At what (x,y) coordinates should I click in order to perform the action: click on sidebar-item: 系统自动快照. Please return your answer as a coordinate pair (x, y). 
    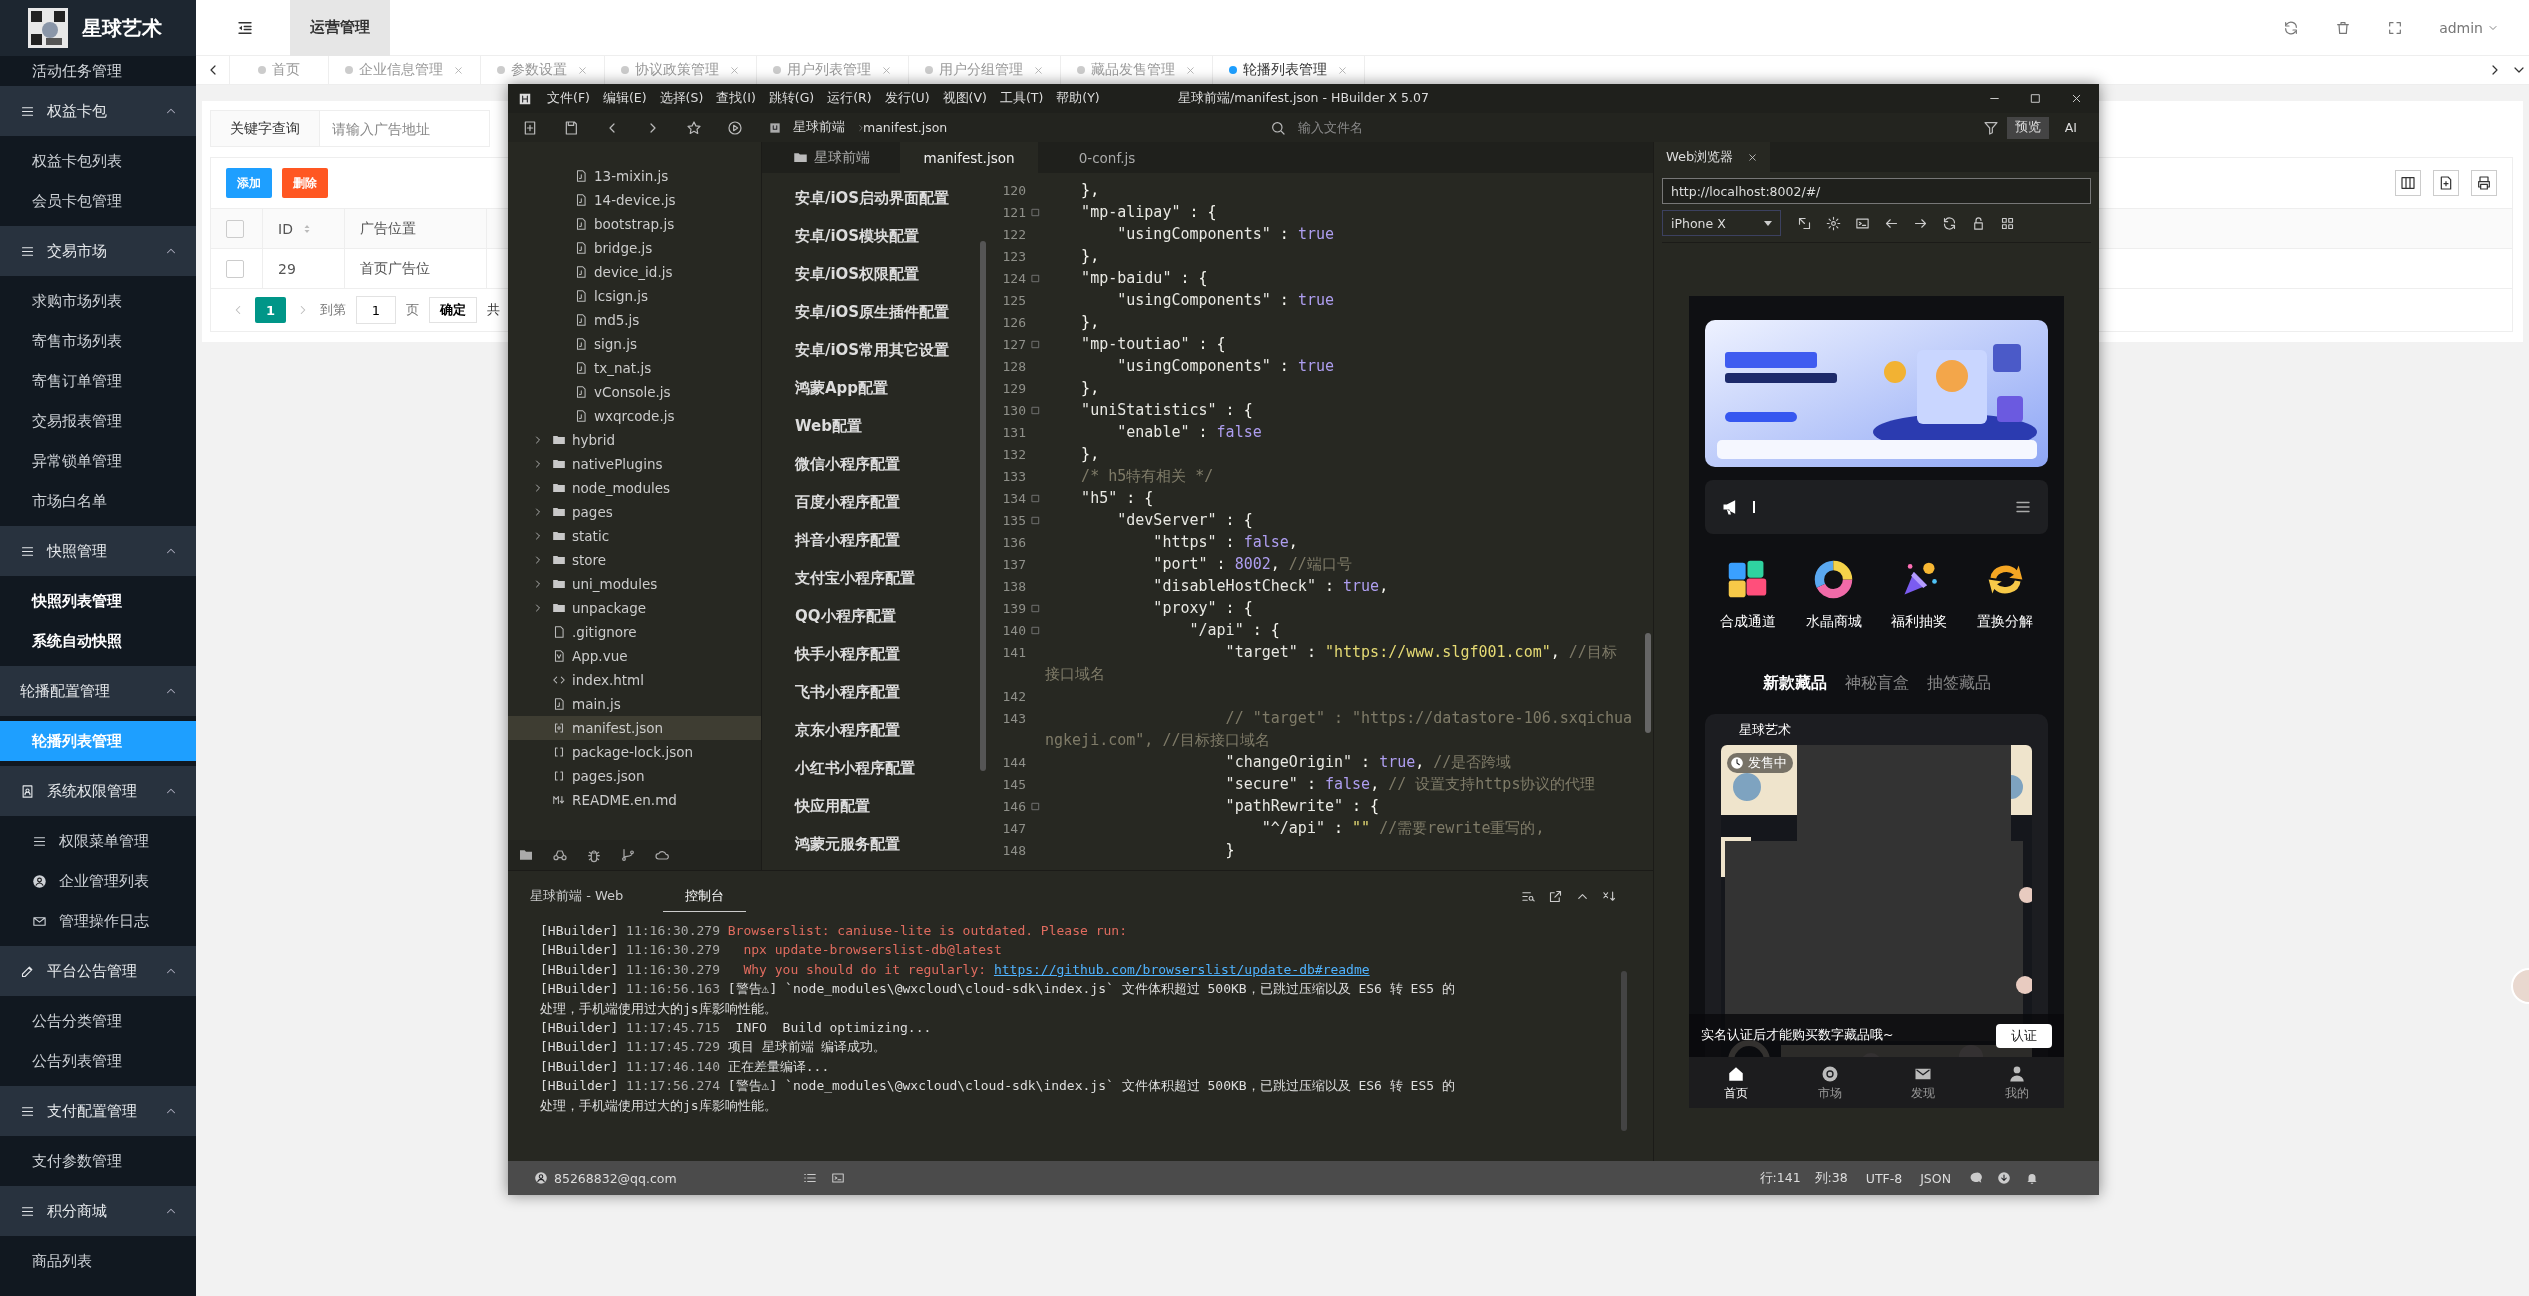
    Looking at the image, I should click on (98, 641).